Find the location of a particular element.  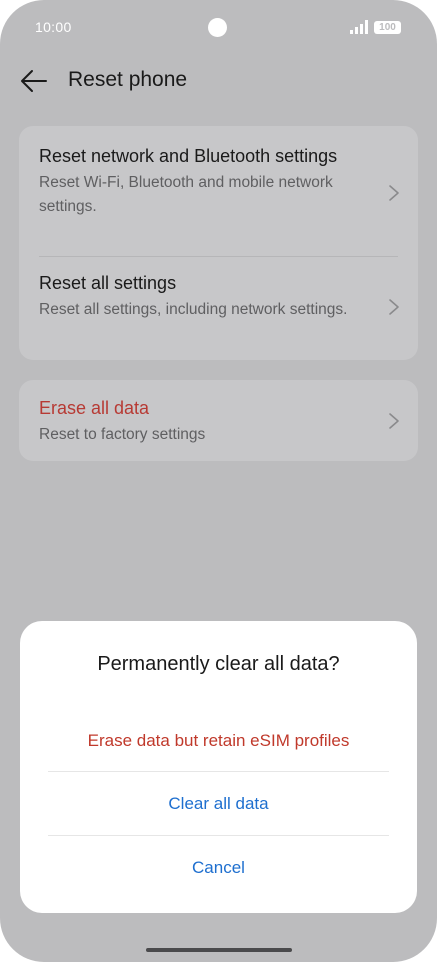

item-subtitle: Reset to factory settings is located at coordinates (122, 434).